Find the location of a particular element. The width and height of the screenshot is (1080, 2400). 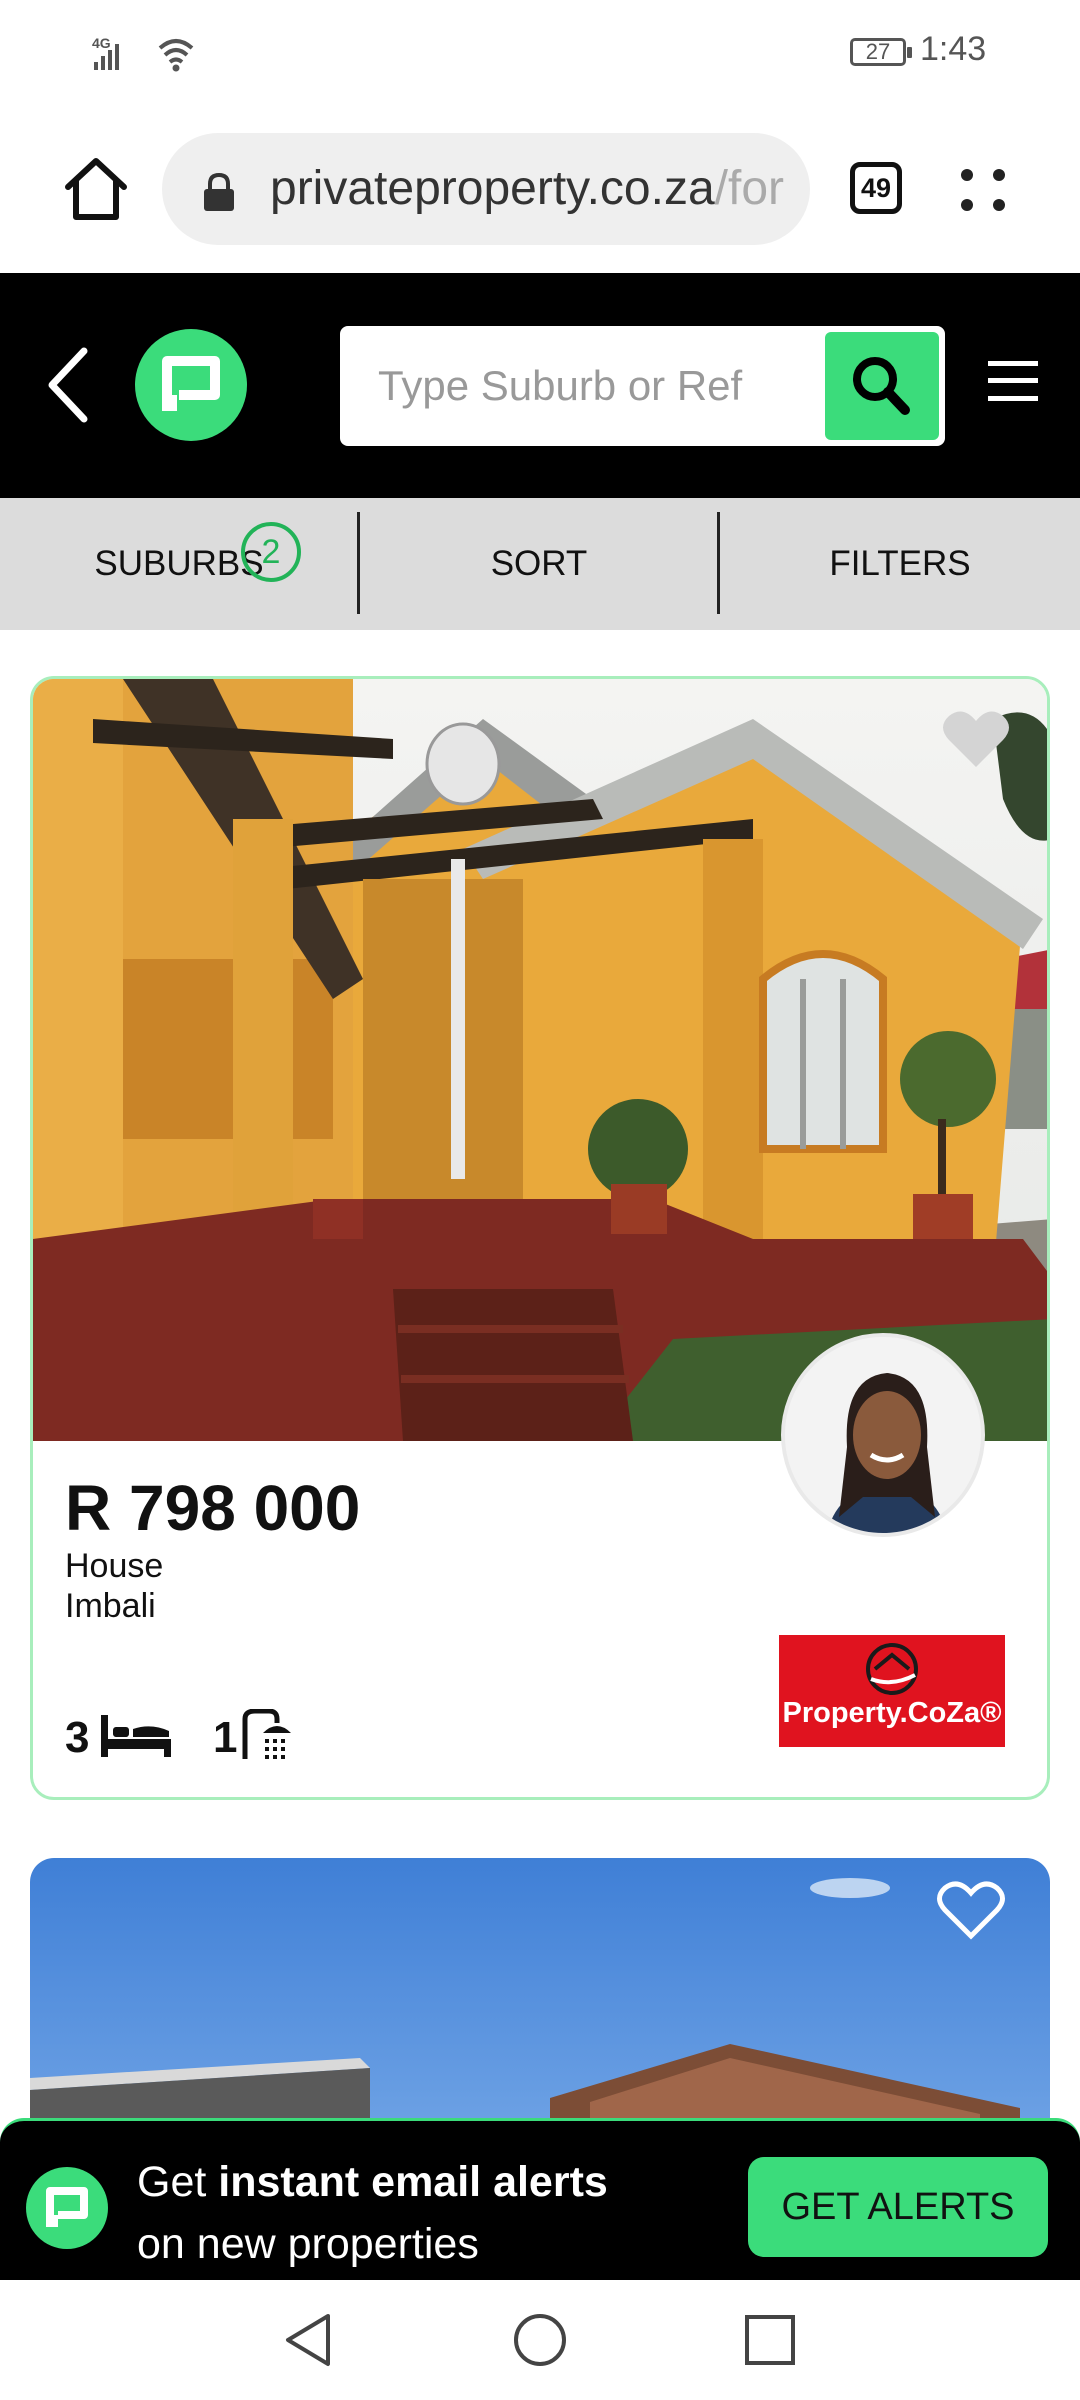

filters-label: FILTERS is located at coordinates (900, 563).